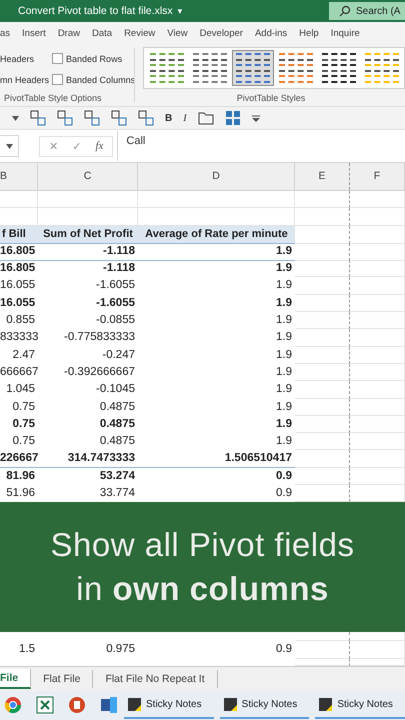  Describe the element at coordinates (34, 33) in the screenshot. I see `ribbon-tab: Insert` at that location.